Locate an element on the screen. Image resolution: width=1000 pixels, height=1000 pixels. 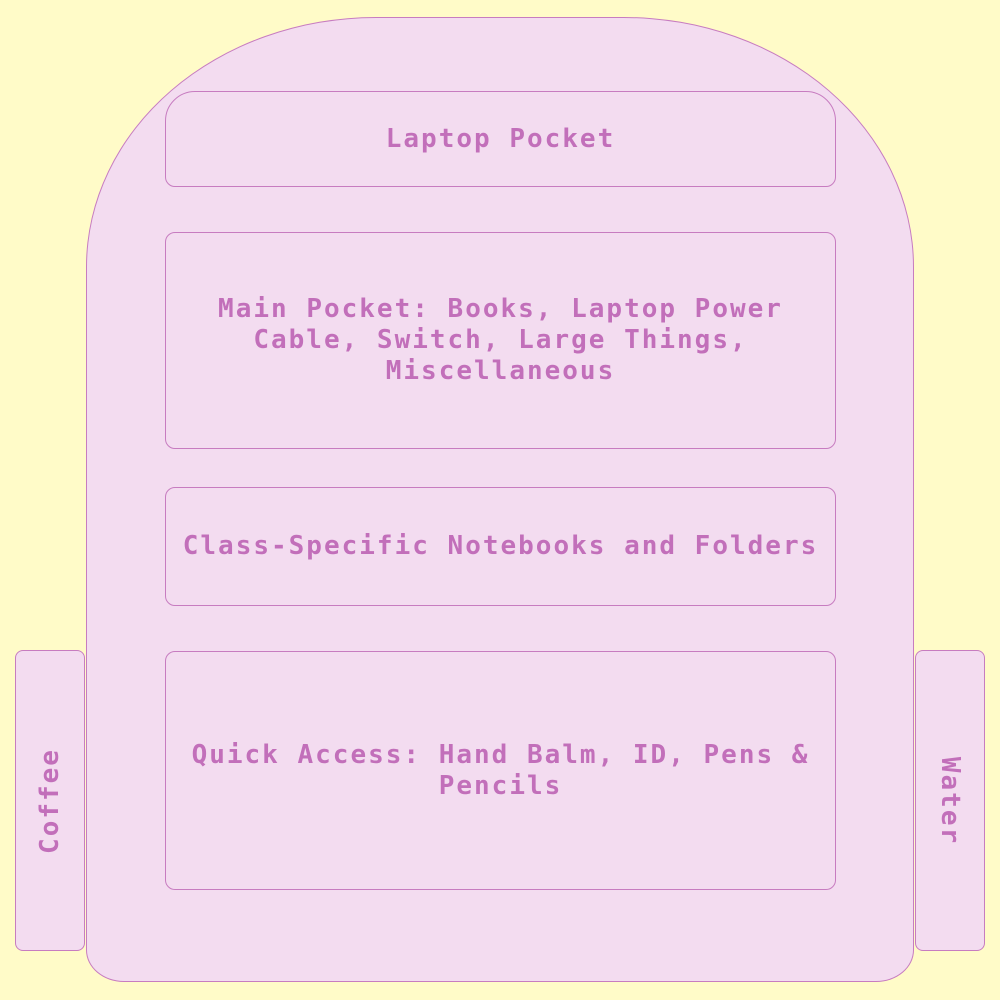
side-pocket-right-label: Water is located at coordinates (950, 800).